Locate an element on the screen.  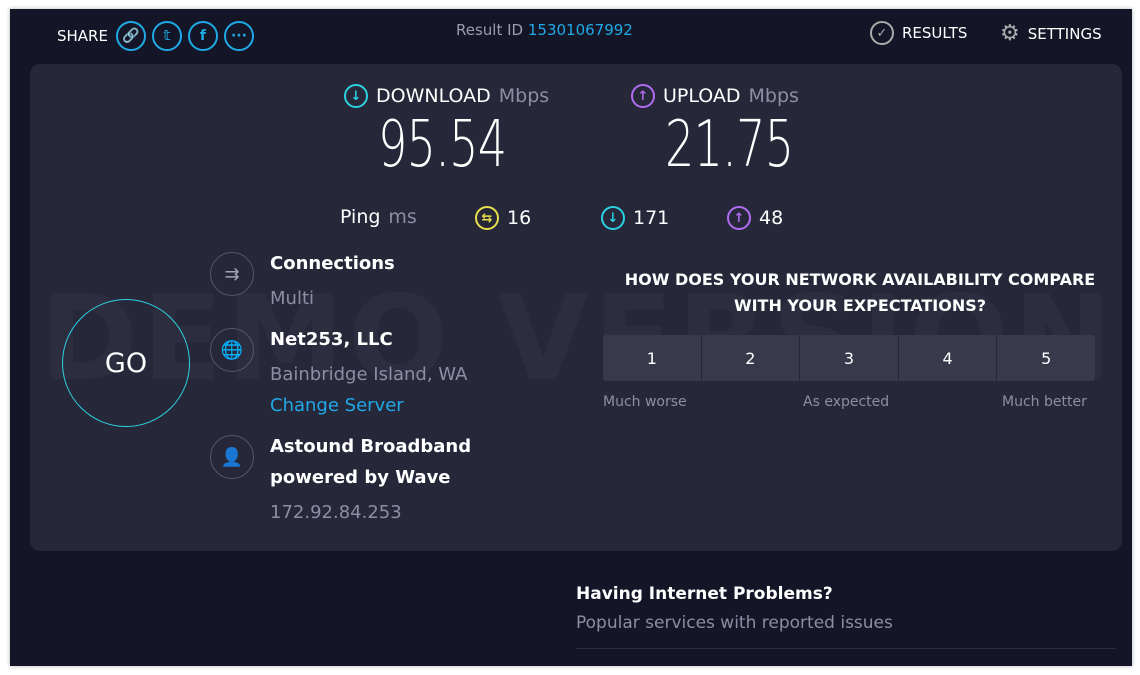
survey-option-2: 2 is located at coordinates (751, 358).